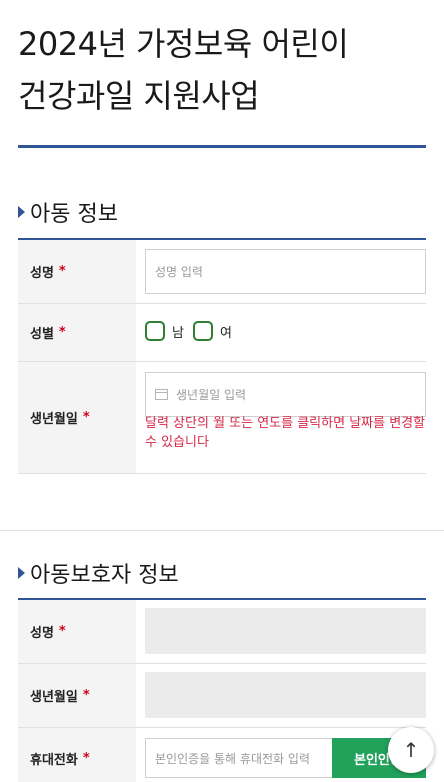 The width and height of the screenshot is (444, 782). I want to click on guardian-birth-masked-field, so click(285, 695).